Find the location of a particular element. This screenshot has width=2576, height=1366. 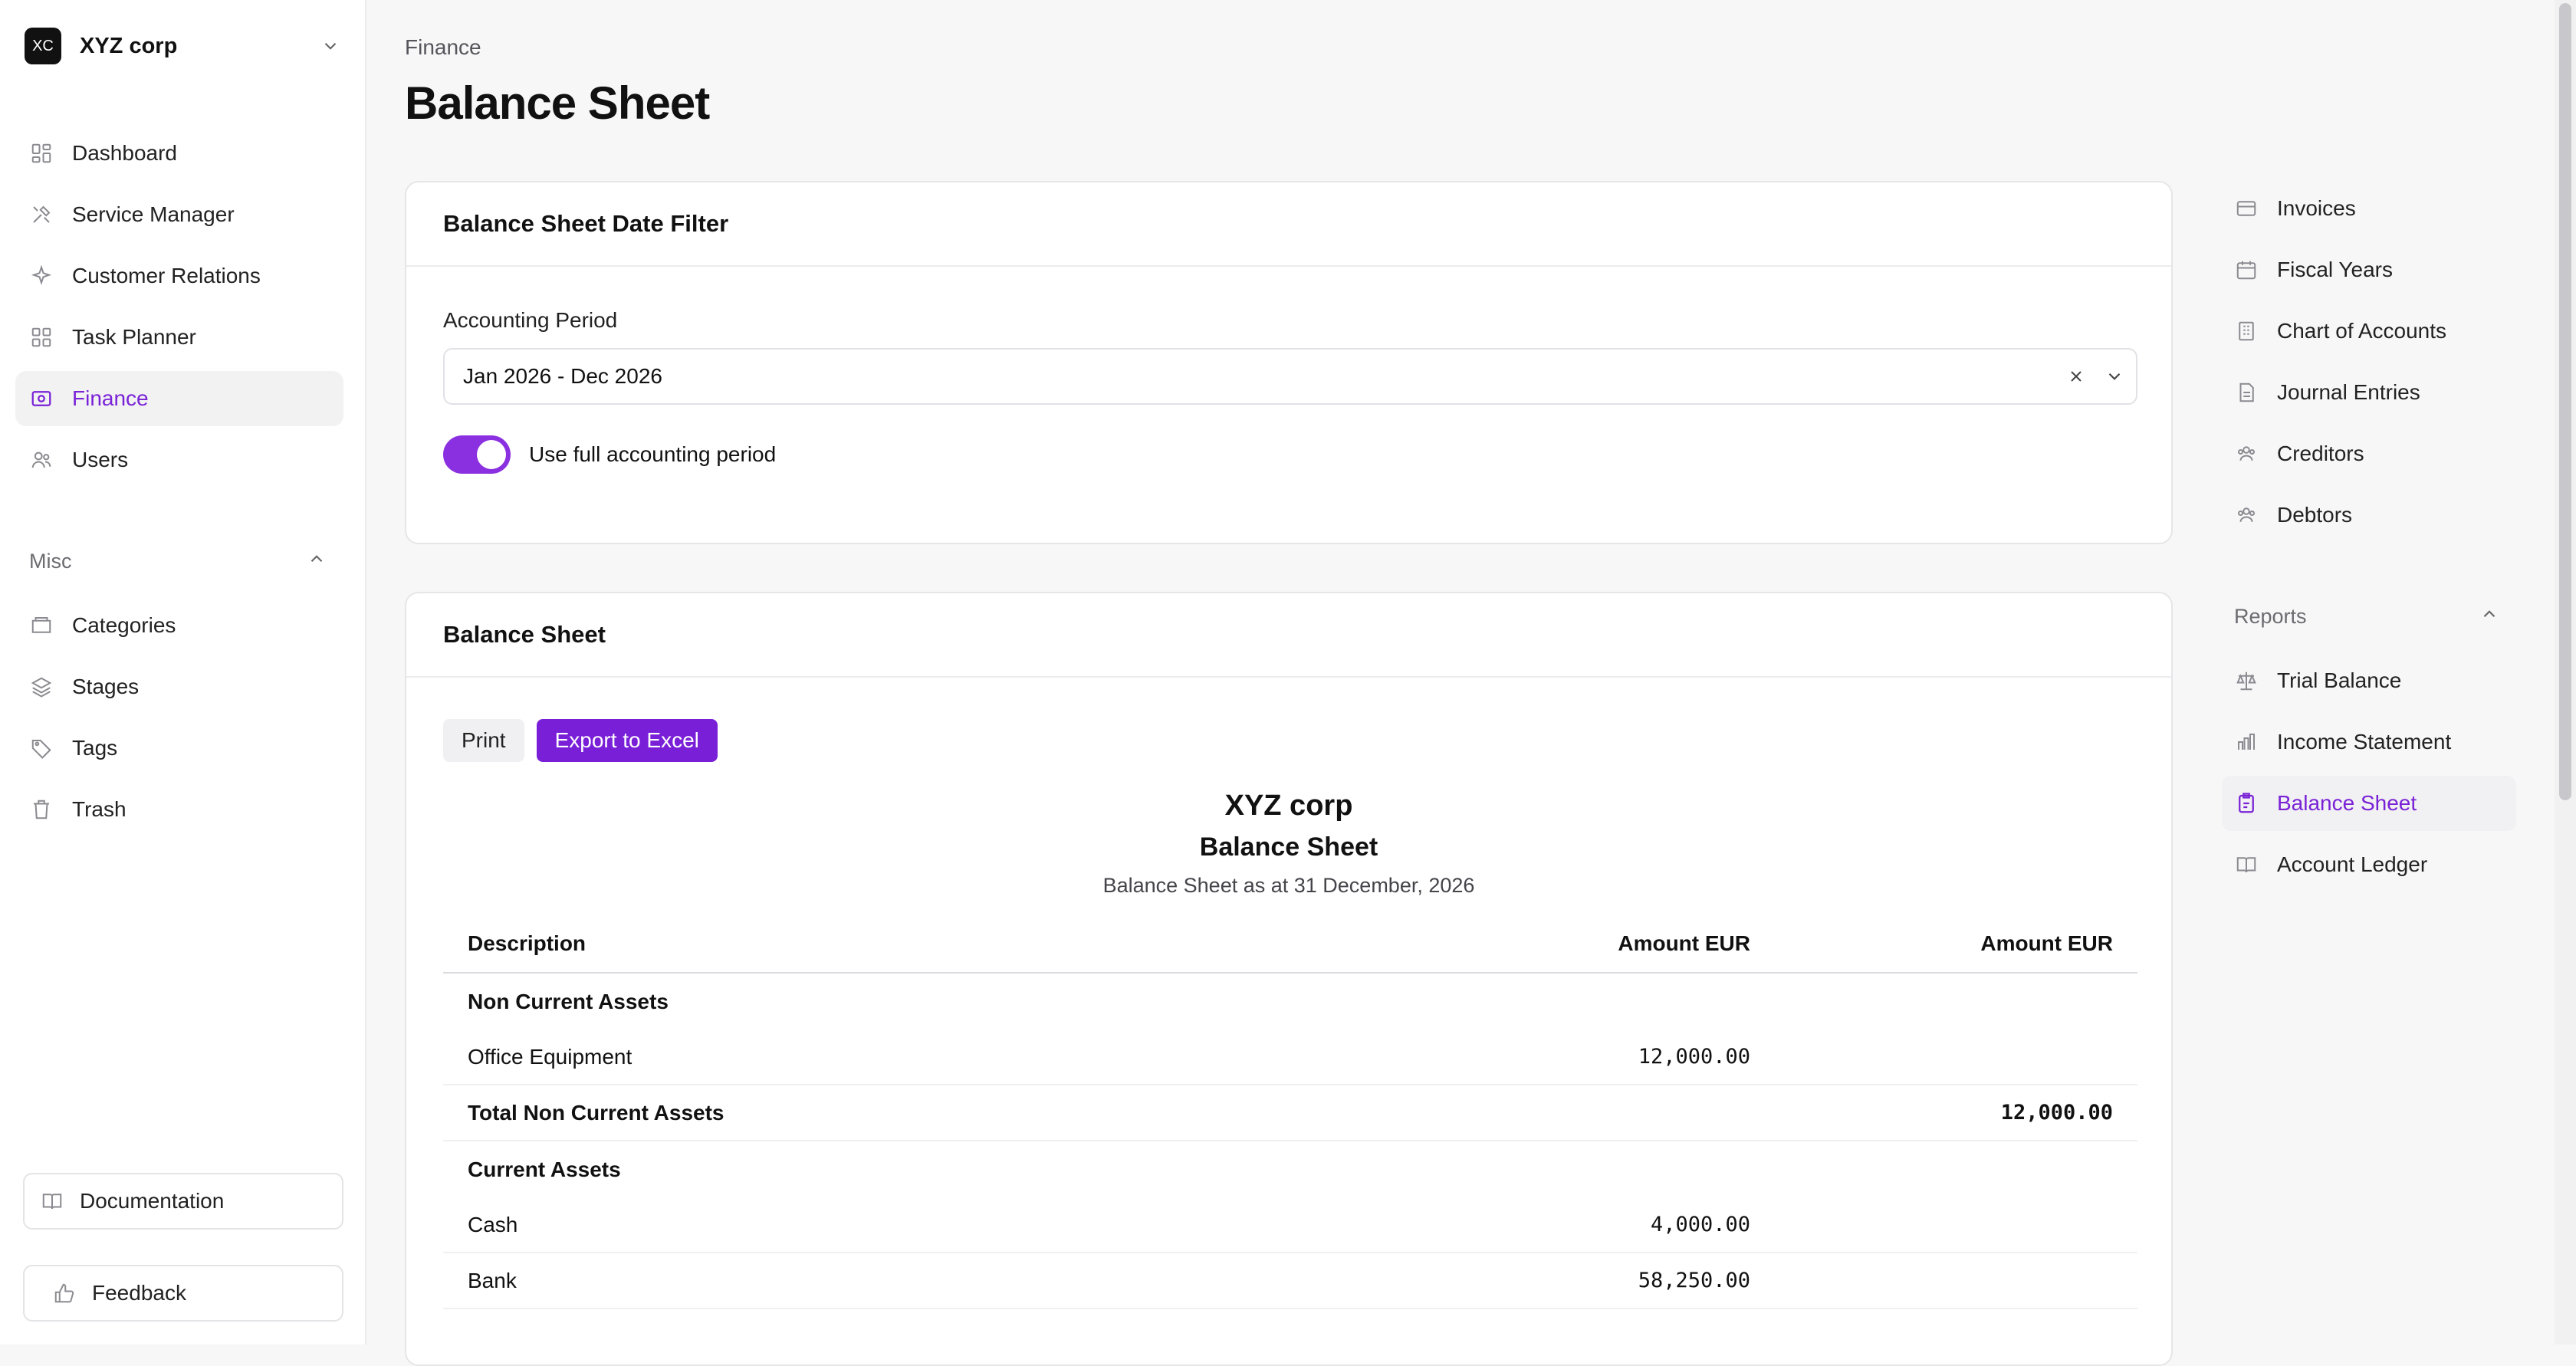

row-amount: 58,250.00 is located at coordinates (1694, 1280).